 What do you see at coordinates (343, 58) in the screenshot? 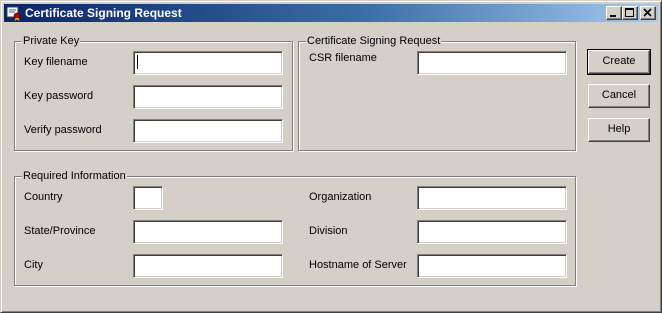
I see `csr-filename-label: CSR filename` at bounding box center [343, 58].